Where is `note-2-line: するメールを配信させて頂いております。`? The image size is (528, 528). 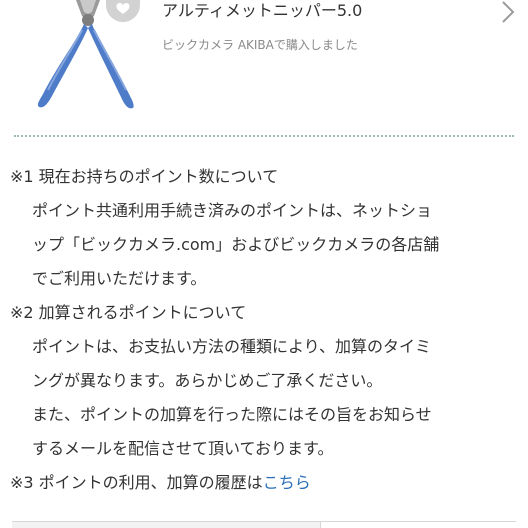
note-2-line: するメールを配信させて頂いております。 is located at coordinates (183, 448).